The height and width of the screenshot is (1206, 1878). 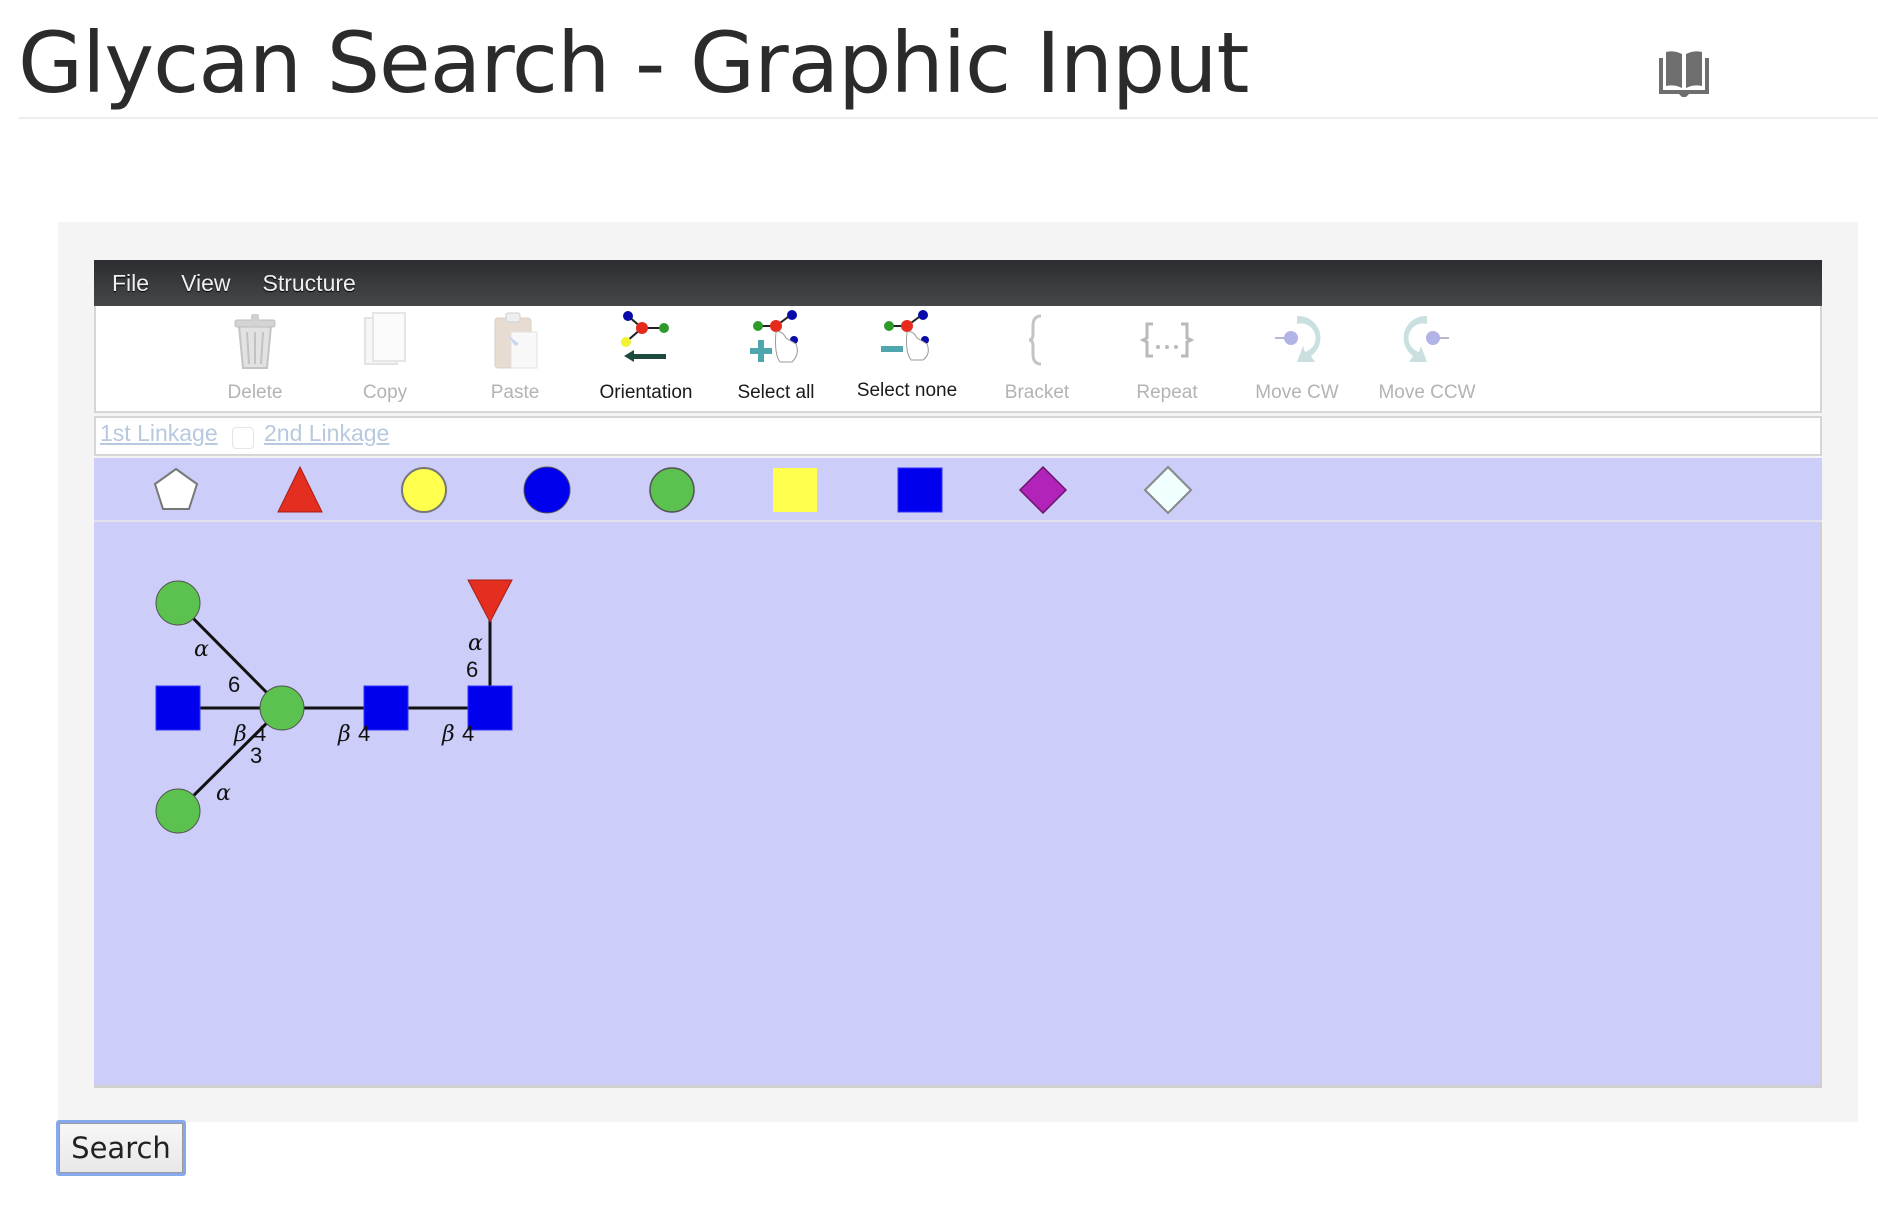 What do you see at coordinates (633, 63) in the screenshot?
I see `page-title: Glycan Search - Graphic Input` at bounding box center [633, 63].